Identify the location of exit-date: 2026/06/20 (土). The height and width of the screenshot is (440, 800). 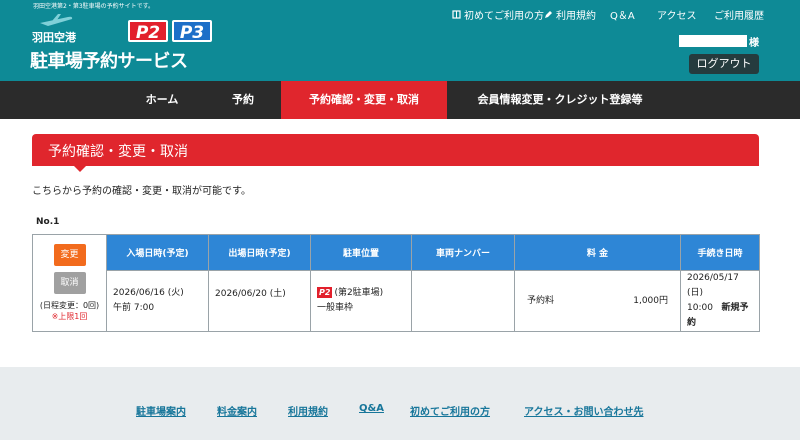
(250, 294).